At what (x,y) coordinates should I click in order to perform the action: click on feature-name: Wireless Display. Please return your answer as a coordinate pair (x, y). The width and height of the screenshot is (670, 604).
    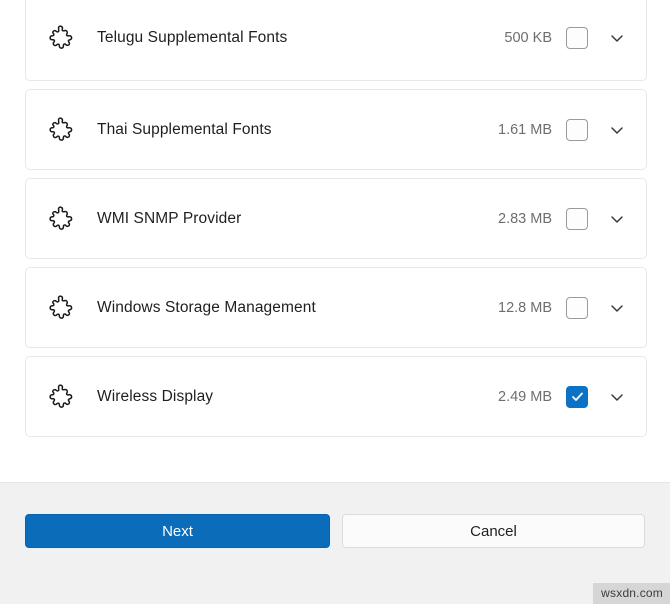
    Looking at the image, I should click on (155, 396).